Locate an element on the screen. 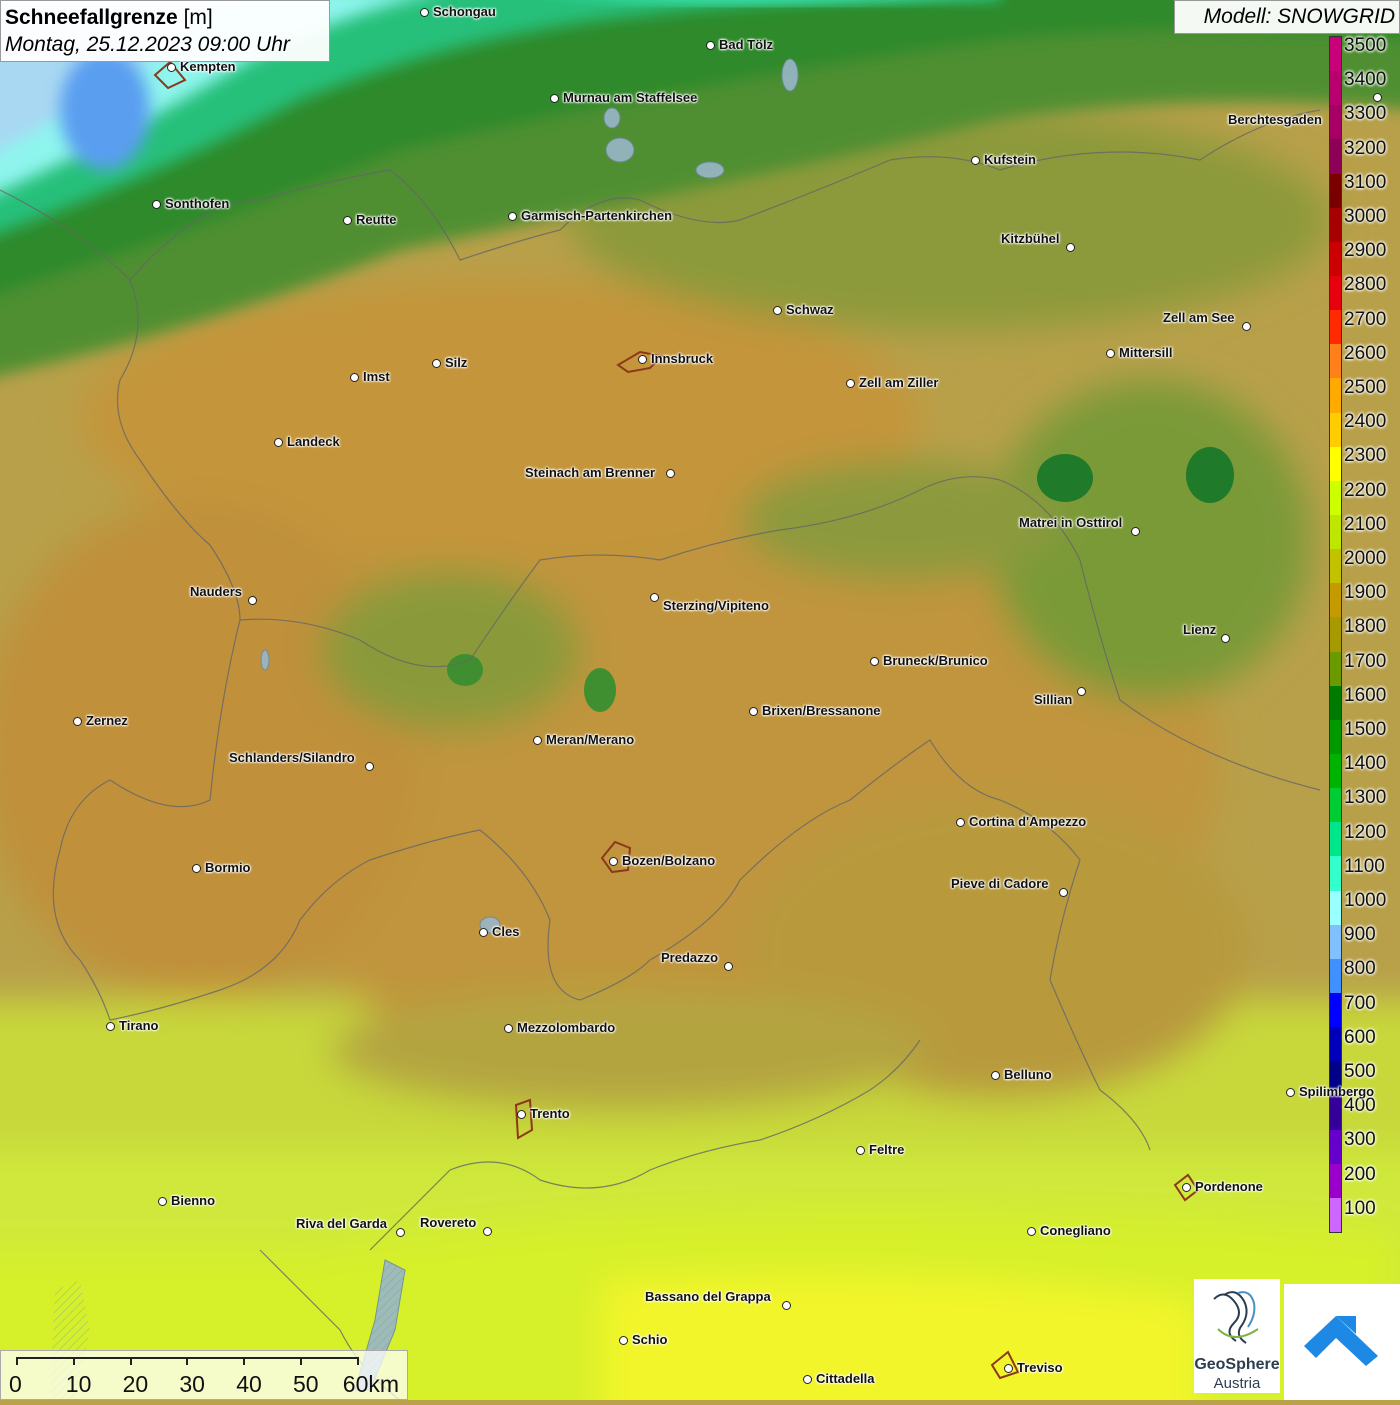 Image resolution: width=1400 pixels, height=1405 pixels. city-label: Treviso is located at coordinates (1040, 1367).